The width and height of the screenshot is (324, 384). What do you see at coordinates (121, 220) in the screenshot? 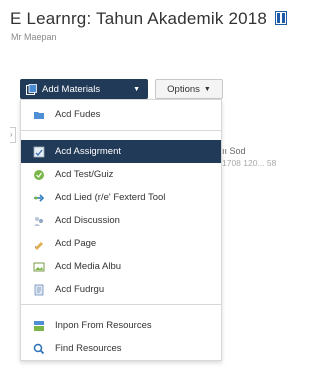
I see `menu-item-add-discussion: Acd Discussion` at bounding box center [121, 220].